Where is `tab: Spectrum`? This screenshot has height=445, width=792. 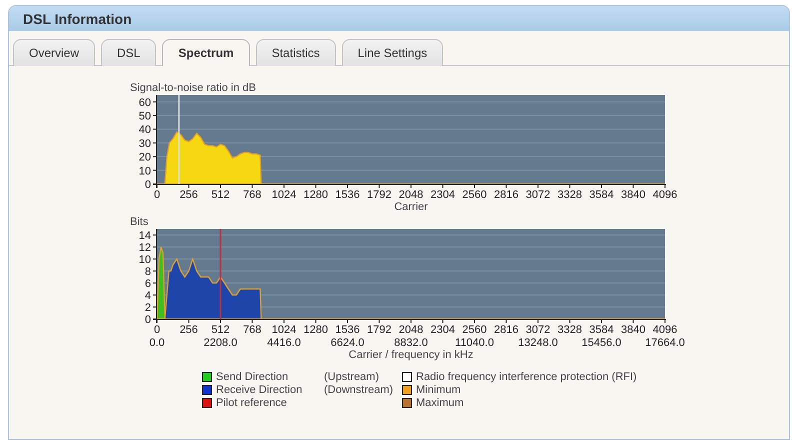
tab: Spectrum is located at coordinates (206, 52).